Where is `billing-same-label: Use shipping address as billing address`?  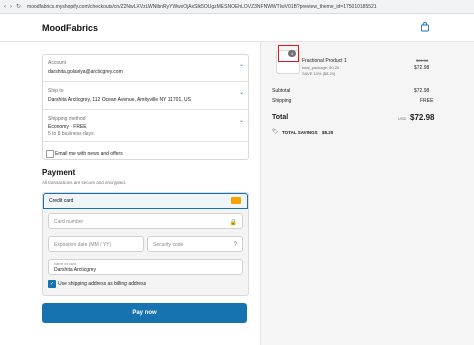
billing-same-label: Use shipping address as billing address is located at coordinates (102, 284).